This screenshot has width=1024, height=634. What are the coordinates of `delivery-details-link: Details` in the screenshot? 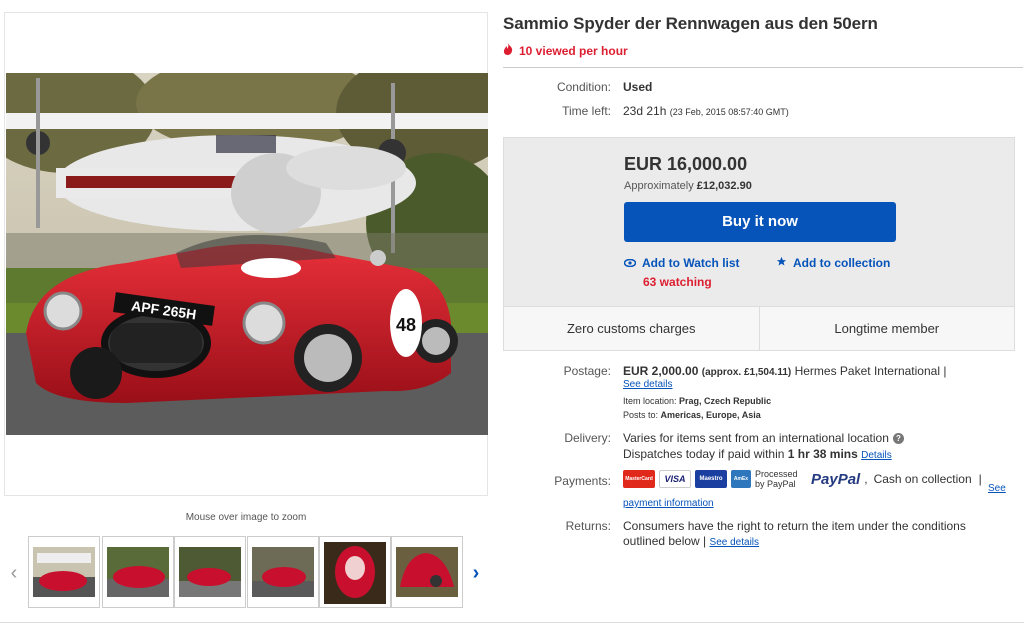 It's located at (876, 455).